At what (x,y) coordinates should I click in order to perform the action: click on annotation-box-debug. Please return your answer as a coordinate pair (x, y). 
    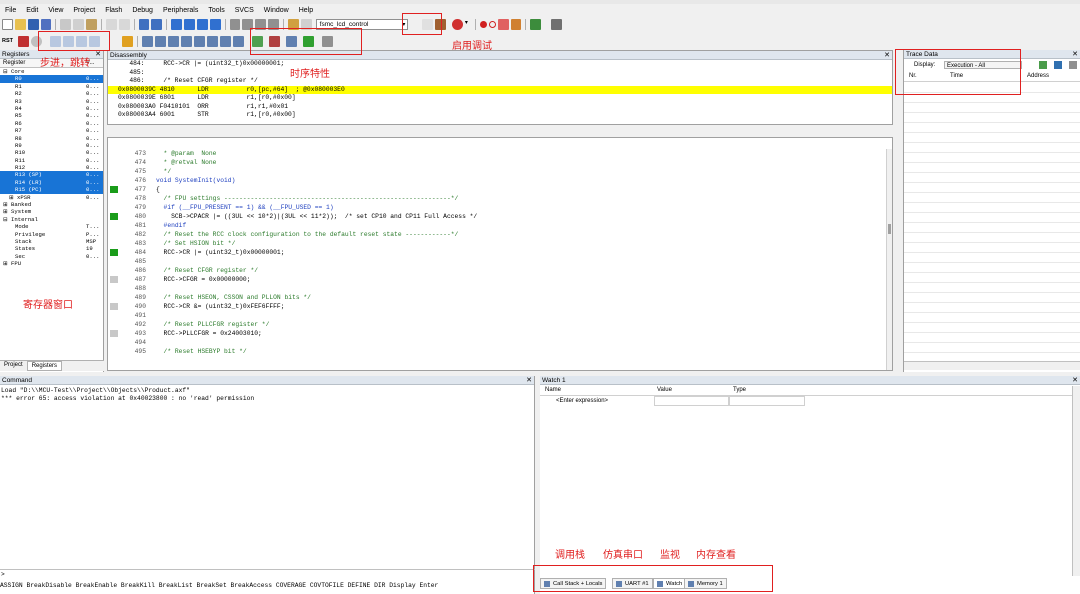
    Looking at the image, I should click on (422, 24).